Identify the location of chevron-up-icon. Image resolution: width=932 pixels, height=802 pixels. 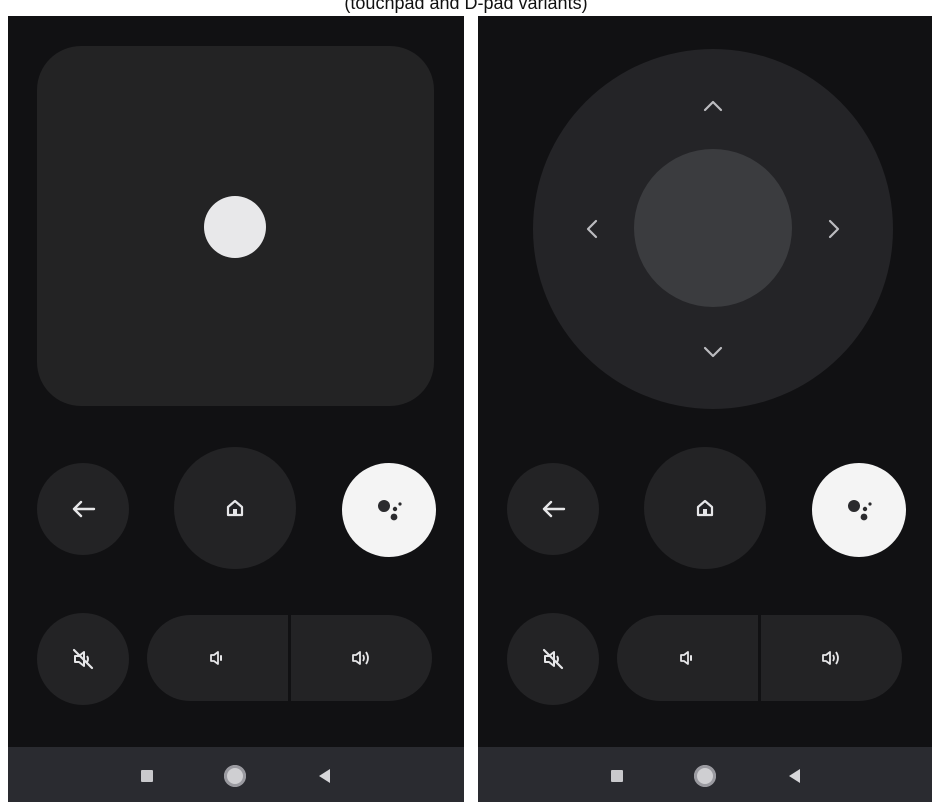
(713, 106).